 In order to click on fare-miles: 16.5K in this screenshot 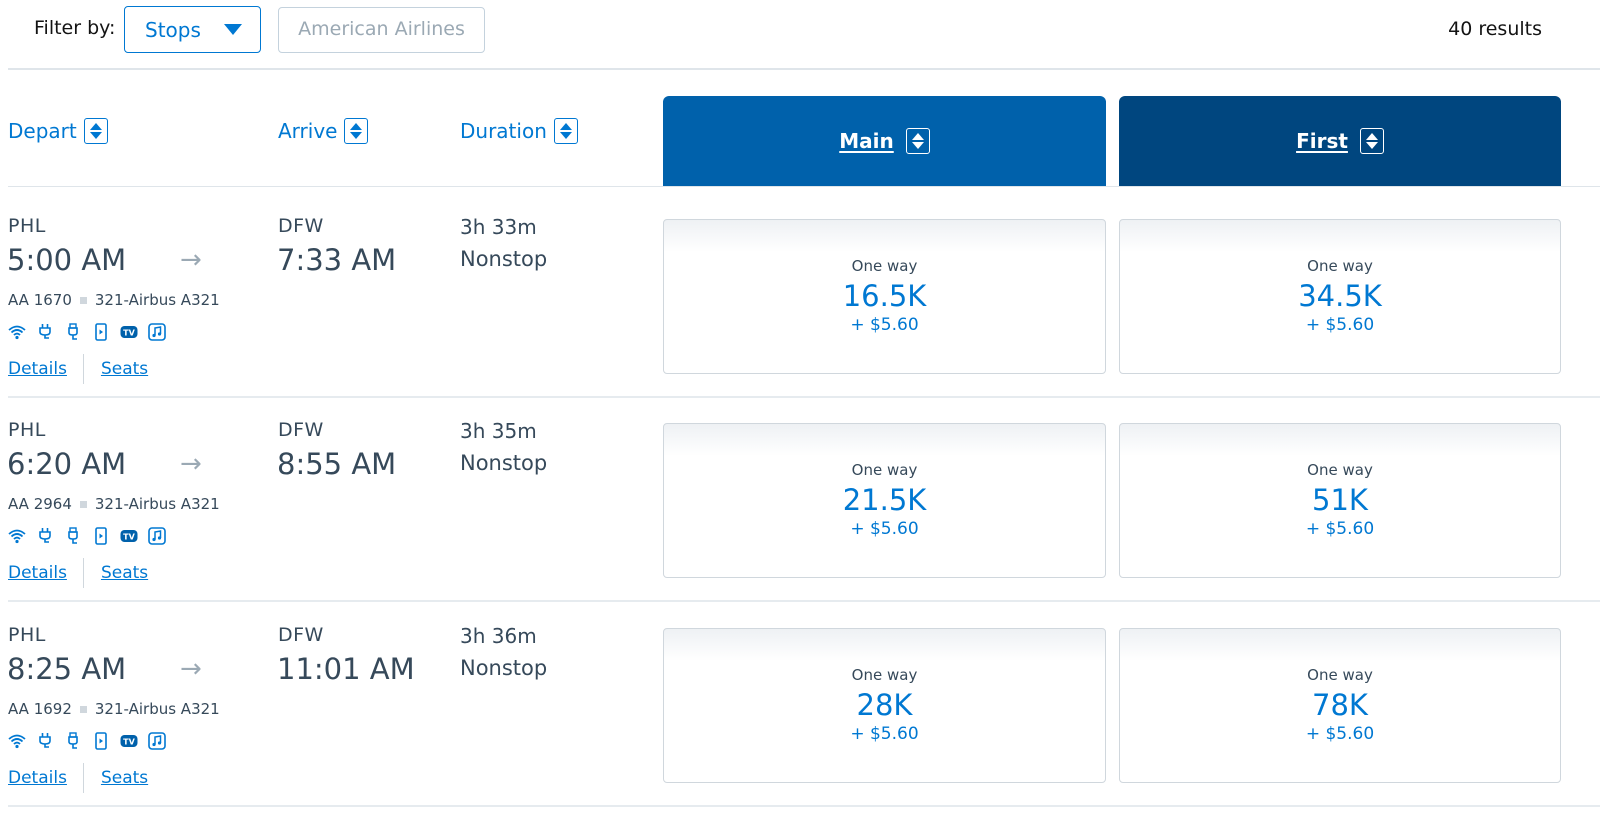, I will do `click(884, 296)`.